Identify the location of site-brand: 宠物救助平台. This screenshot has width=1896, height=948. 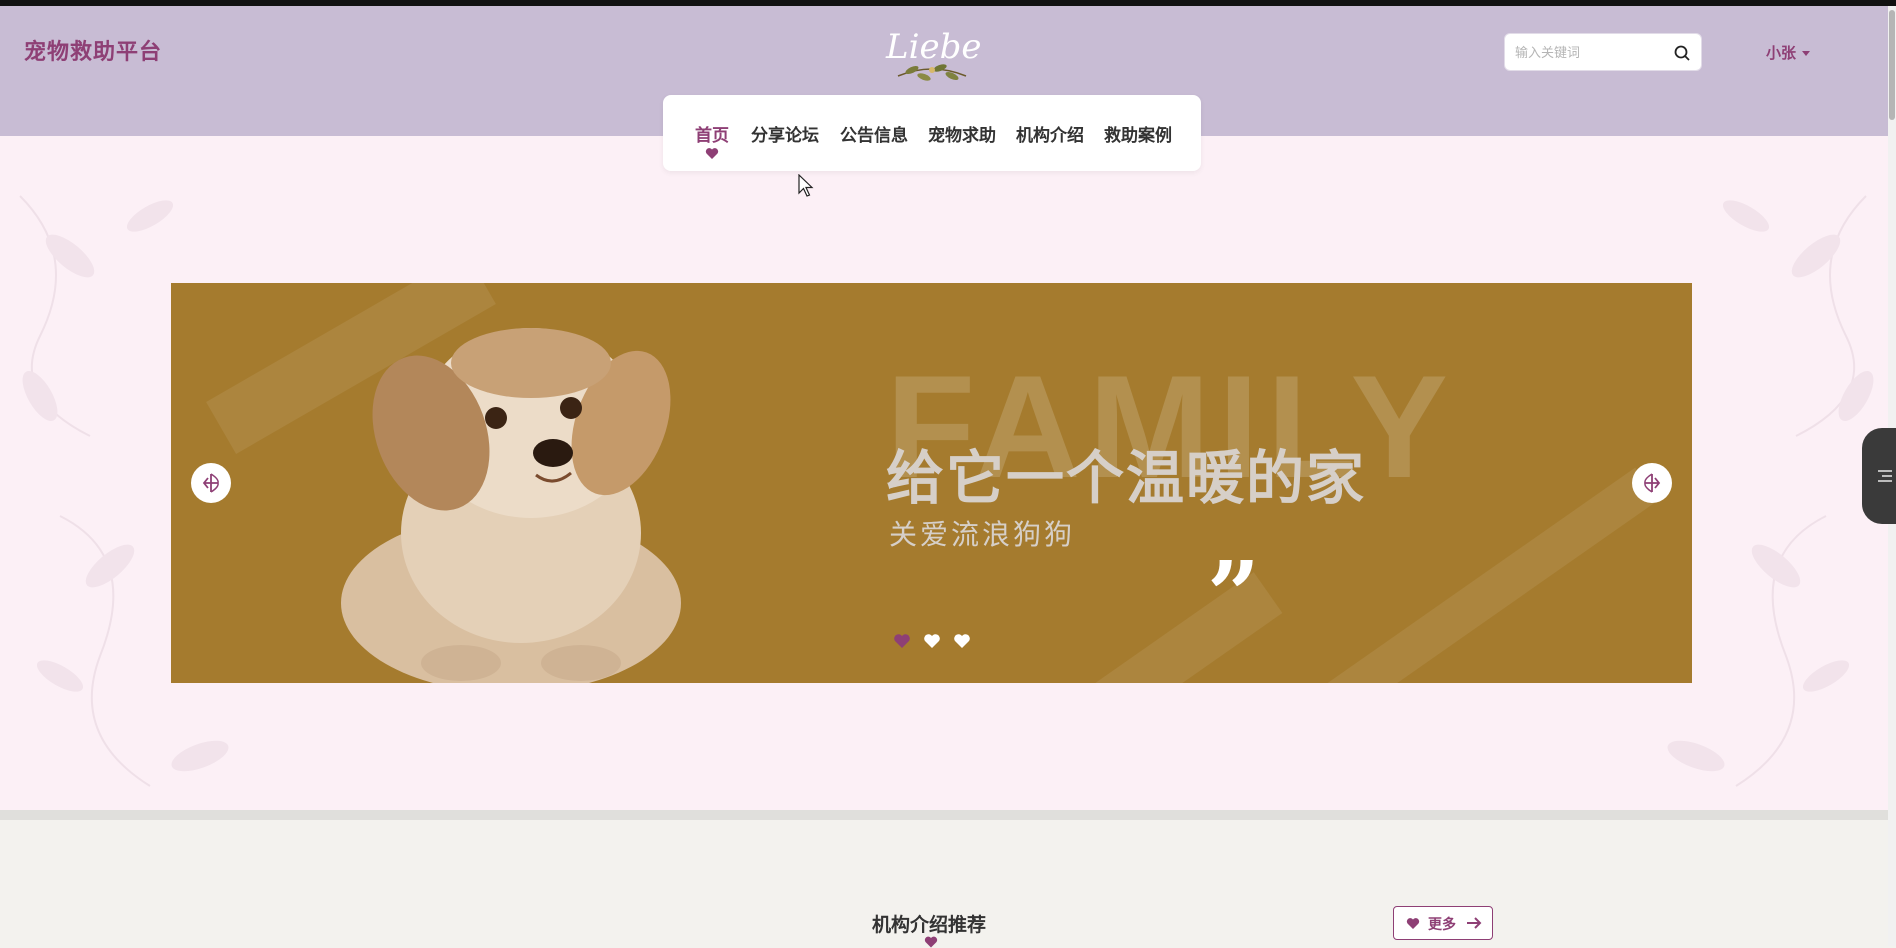
(93, 50).